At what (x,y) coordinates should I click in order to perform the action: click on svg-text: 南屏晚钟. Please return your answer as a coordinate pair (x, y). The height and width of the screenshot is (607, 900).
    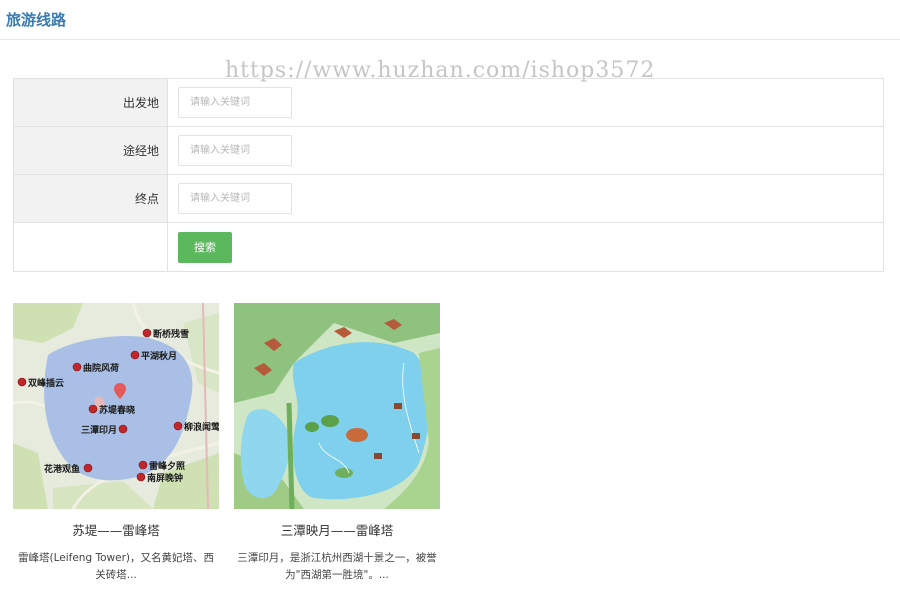
    Looking at the image, I should click on (165, 478).